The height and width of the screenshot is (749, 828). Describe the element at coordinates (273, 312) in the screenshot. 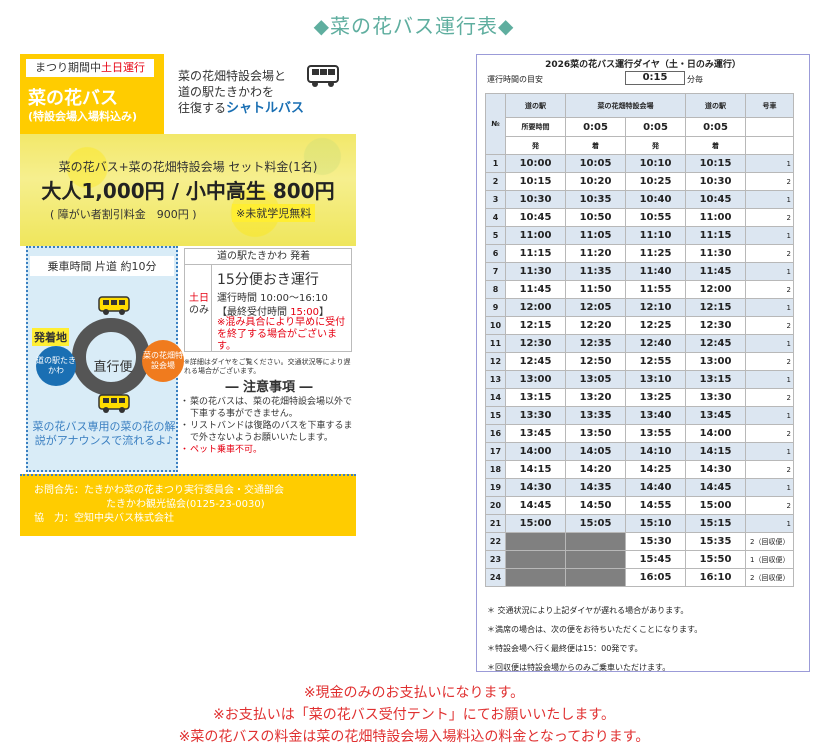

I see `last-reception: 【最終受付時間 15:00】` at that location.